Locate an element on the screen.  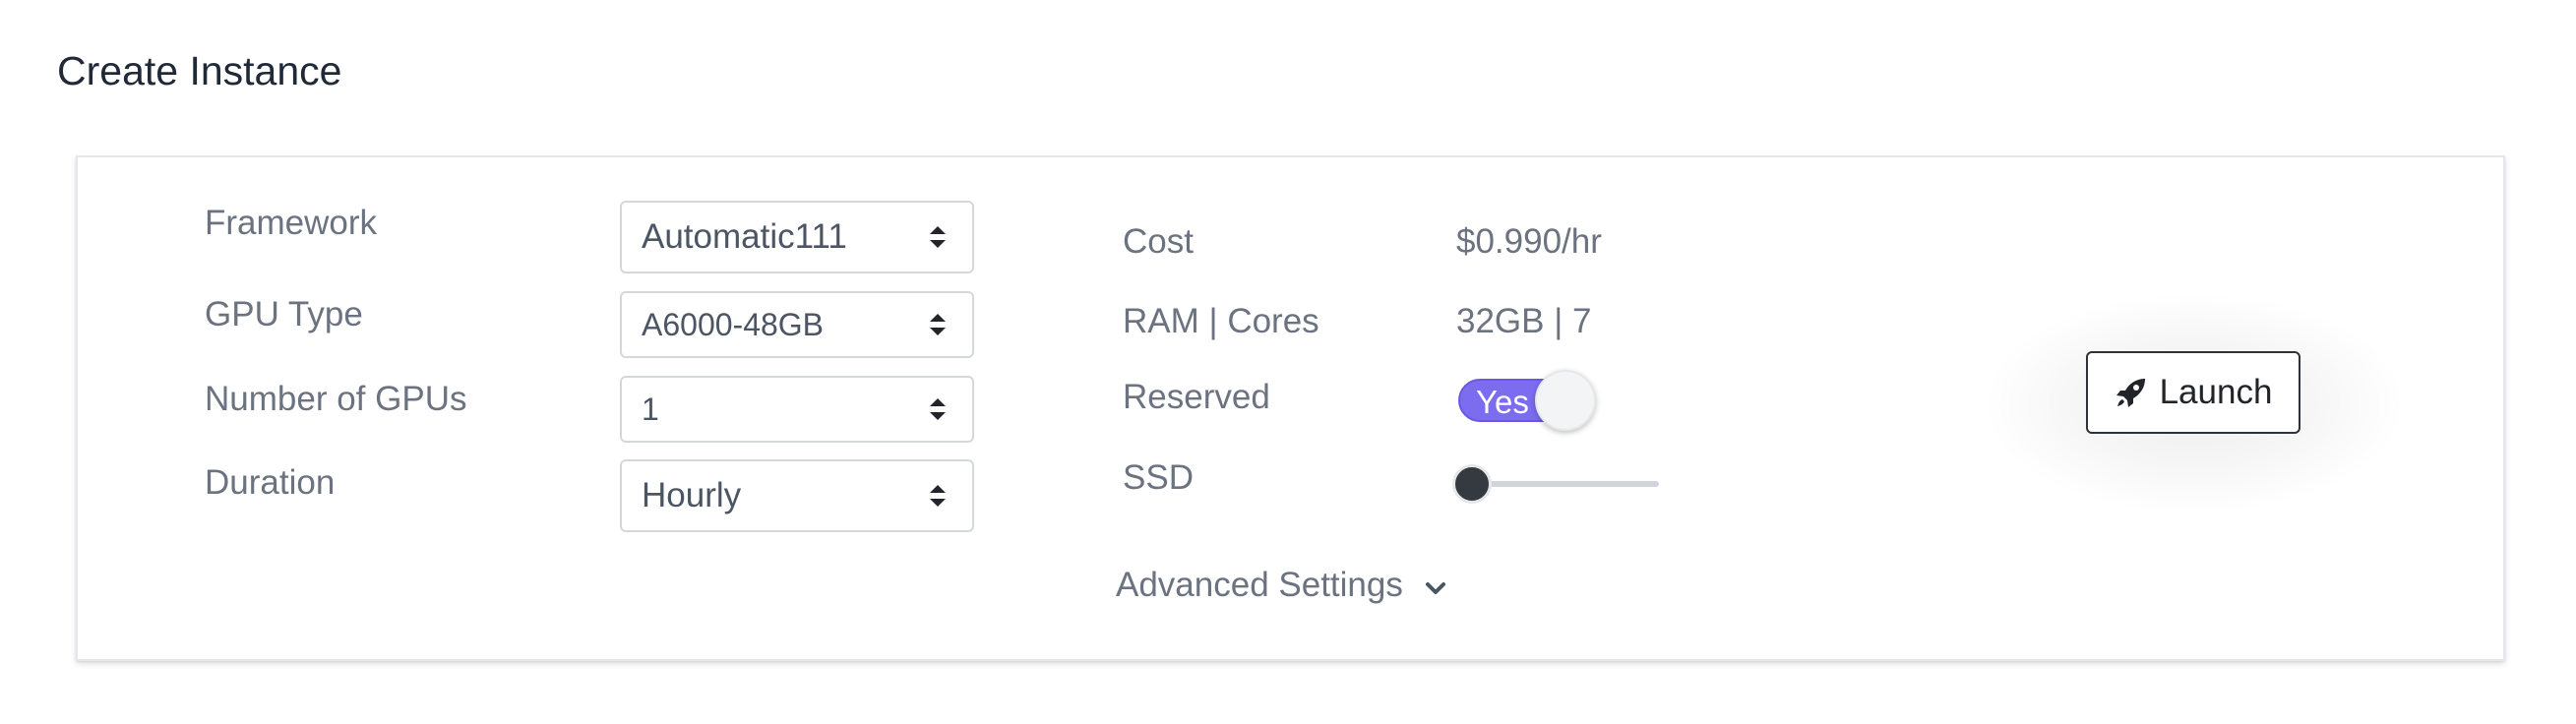
gpu-type-select: A6000-48GB is located at coordinates (797, 325).